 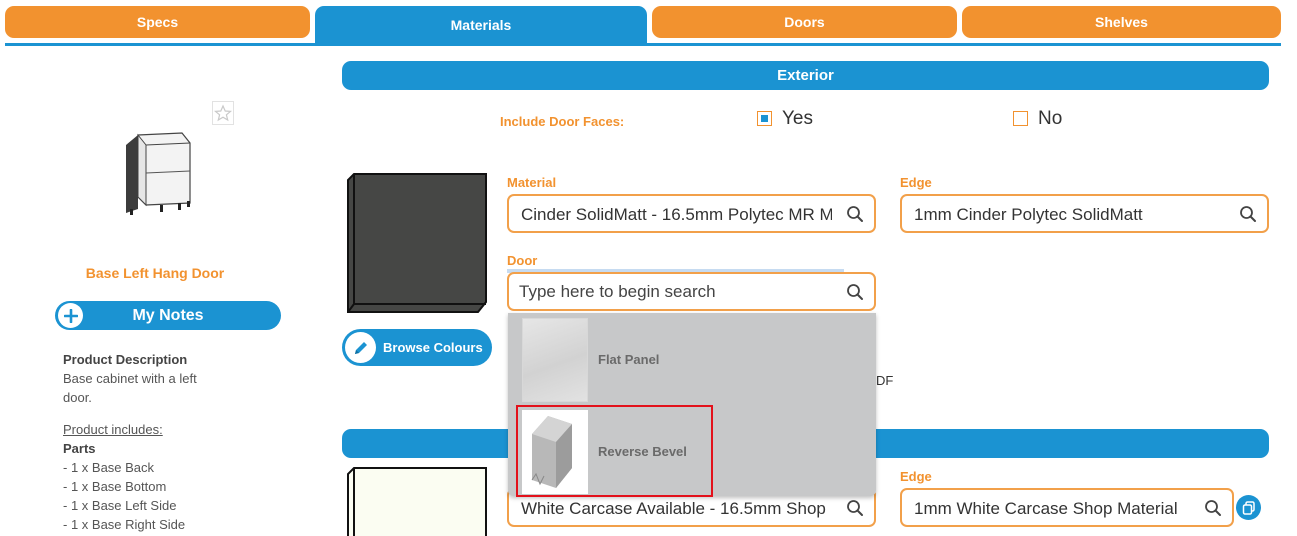 What do you see at coordinates (125, 359) in the screenshot?
I see `description-title: Product Description` at bounding box center [125, 359].